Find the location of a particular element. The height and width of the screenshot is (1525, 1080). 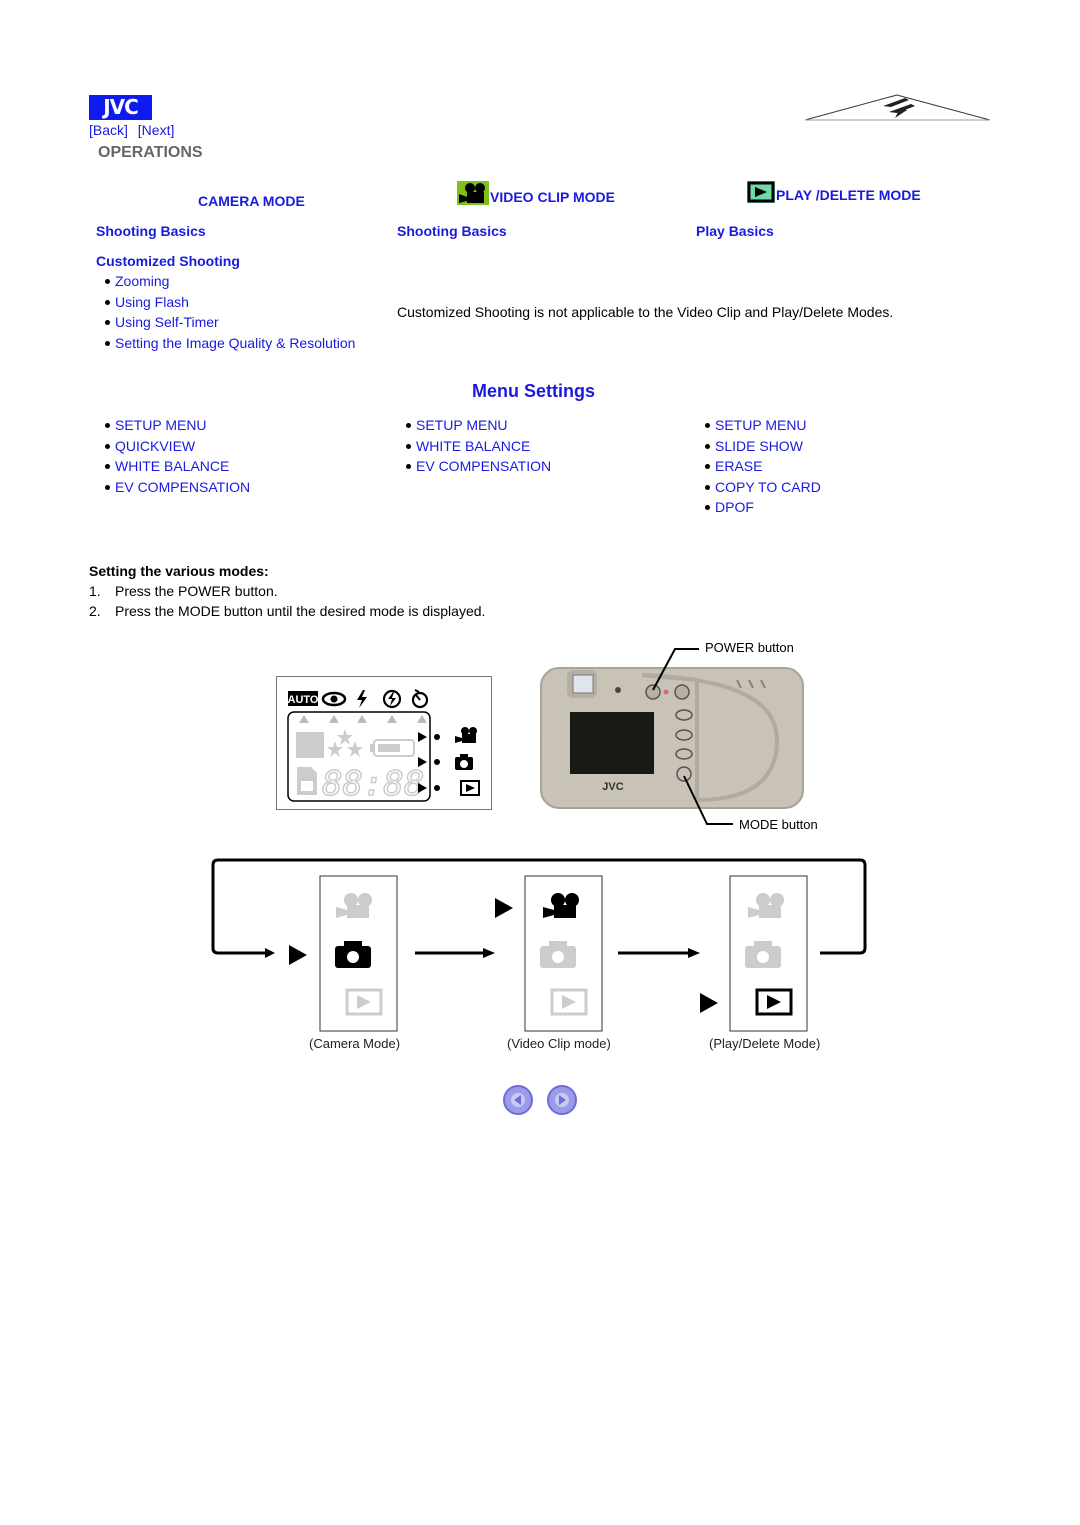

mode-button-label: MODE button is located at coordinates (778, 824).